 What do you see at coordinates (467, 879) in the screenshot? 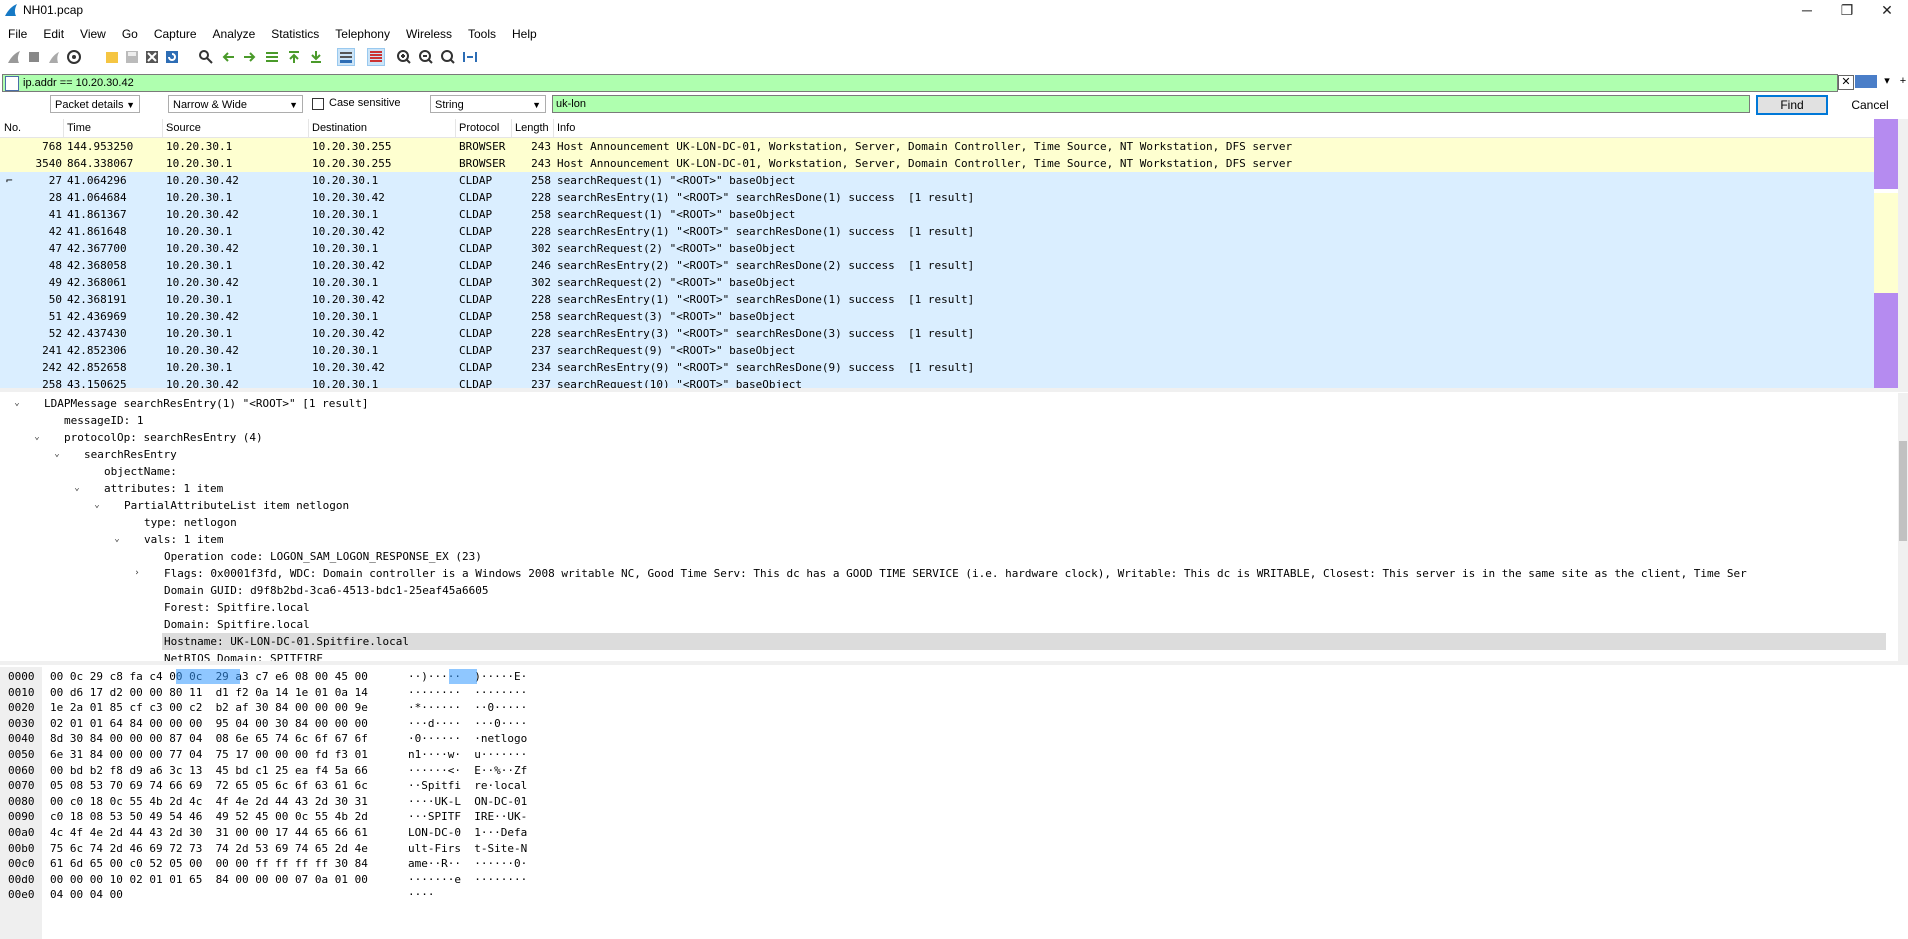
I see `byte-ascii: ·······e ········` at bounding box center [467, 879].